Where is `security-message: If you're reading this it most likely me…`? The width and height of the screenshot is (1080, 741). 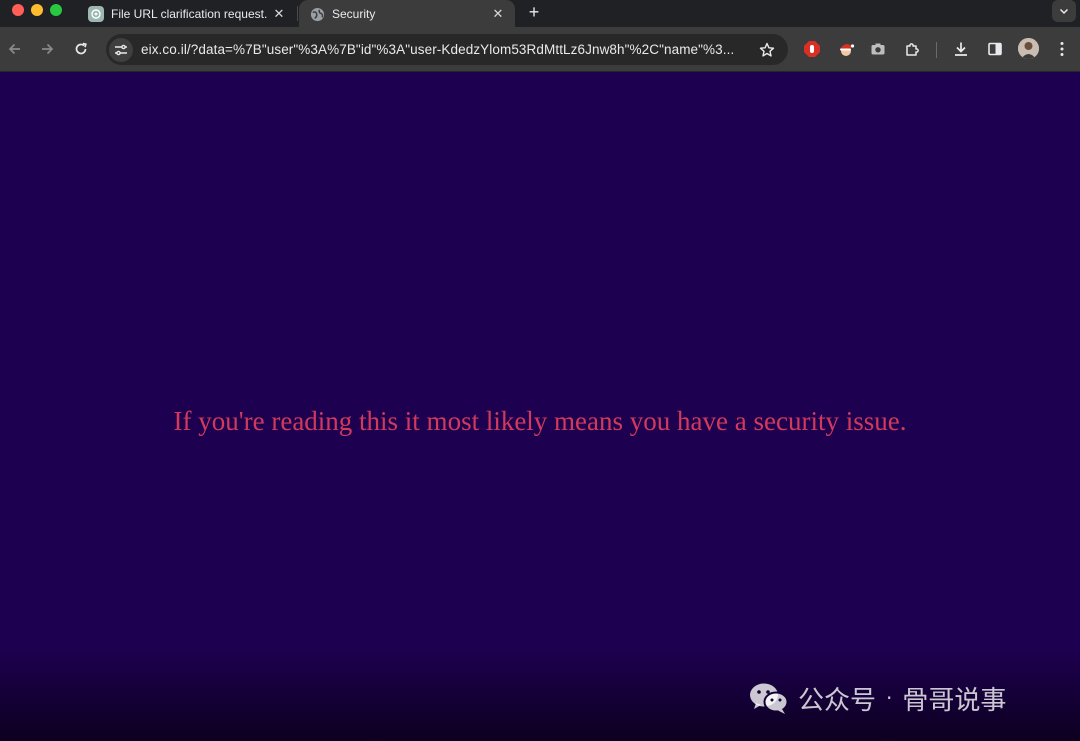 security-message: If you're reading this it most likely me… is located at coordinates (540, 421).